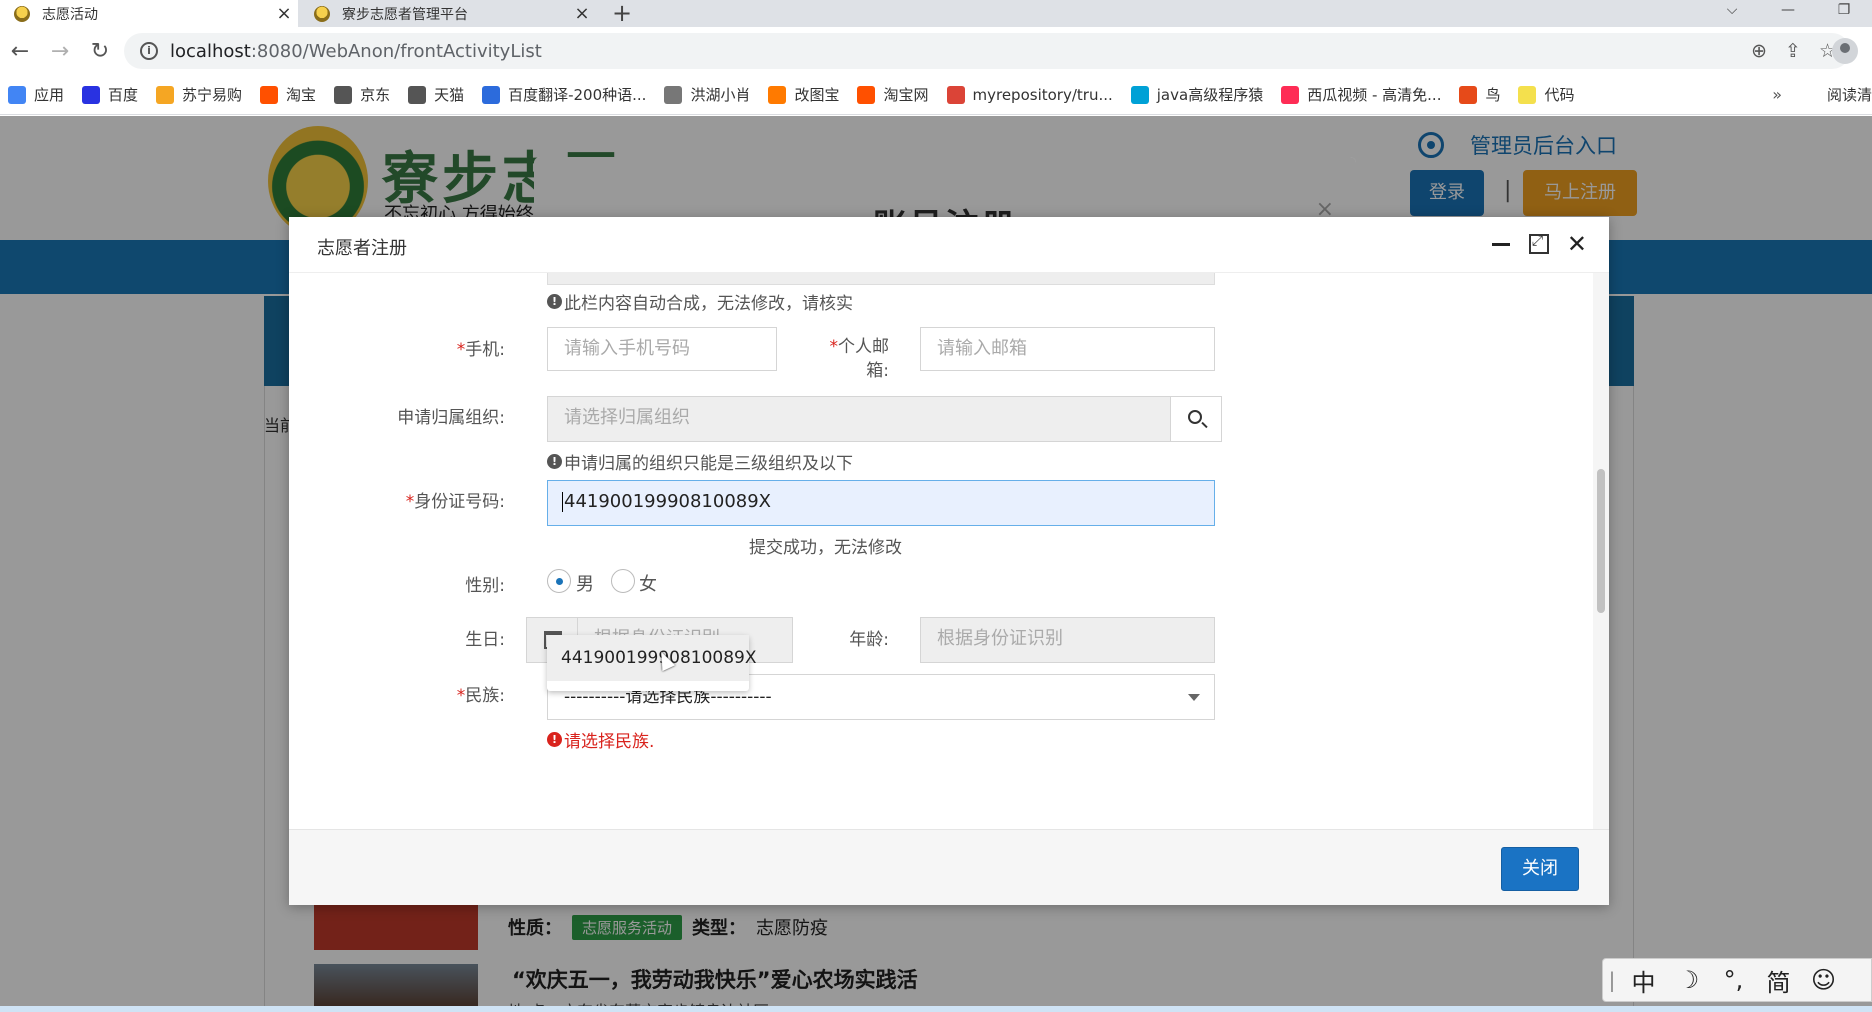 The width and height of the screenshot is (1872, 1012). What do you see at coordinates (396, 51) in the screenshot?
I see `url-path: :8080/WebAnon/frontActivityList` at bounding box center [396, 51].